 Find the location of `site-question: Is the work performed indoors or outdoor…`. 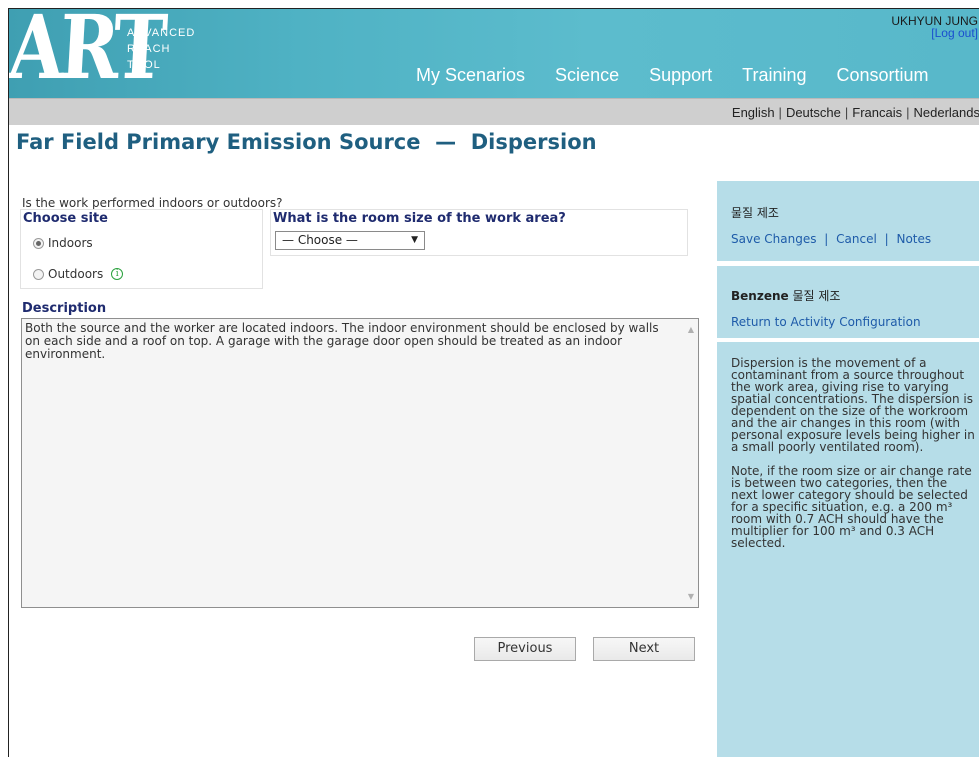

site-question: Is the work performed indoors or outdoor… is located at coordinates (152, 203).